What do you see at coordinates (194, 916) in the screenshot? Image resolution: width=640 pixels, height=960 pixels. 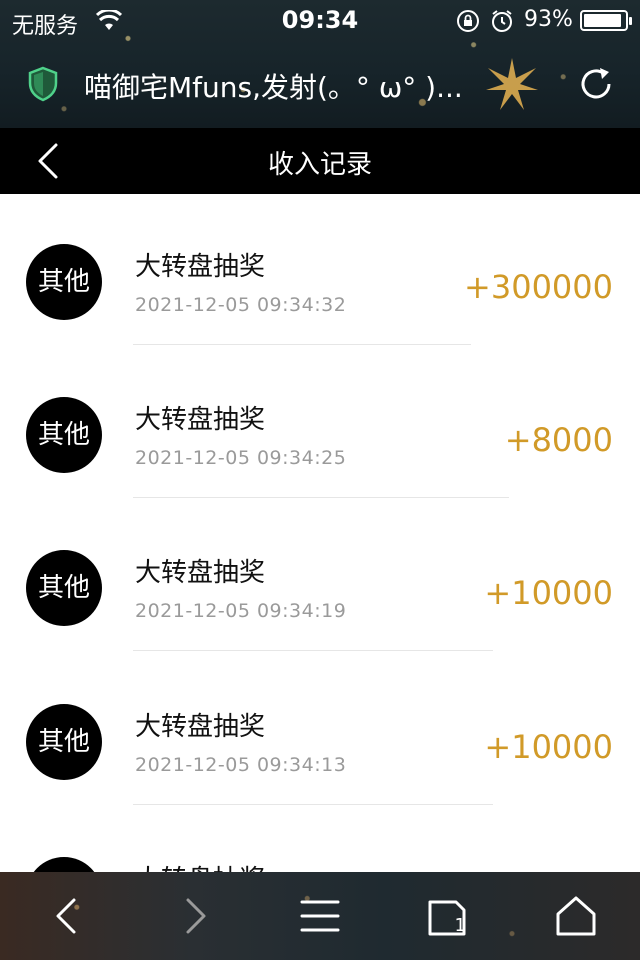 I see `browser-forward-button` at bounding box center [194, 916].